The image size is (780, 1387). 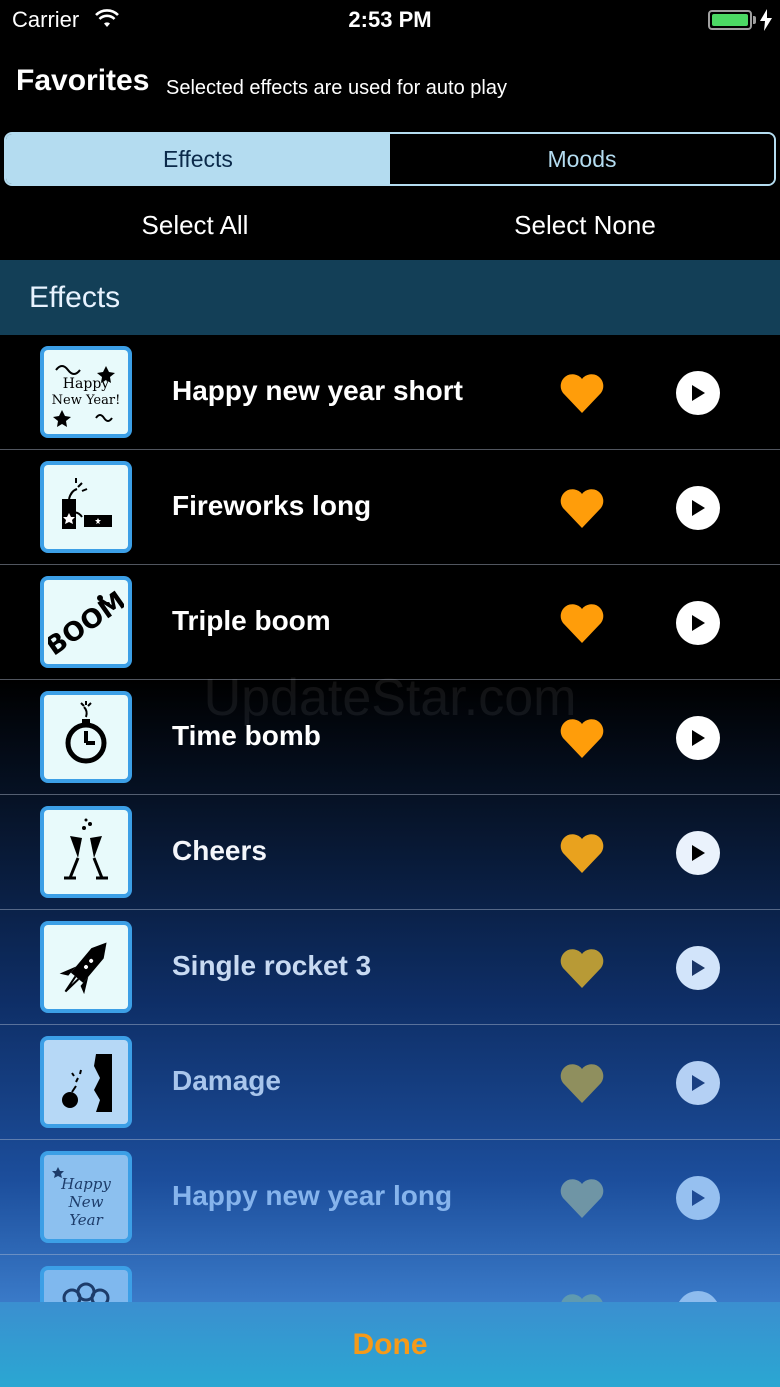 I want to click on svg-text: New Year!, so click(x=86, y=400).